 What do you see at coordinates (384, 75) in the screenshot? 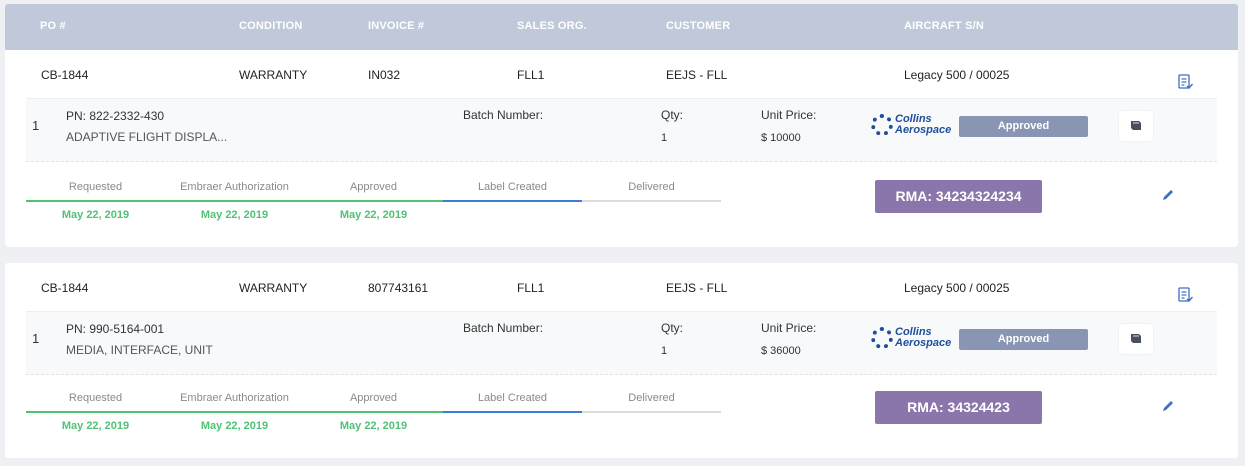
I see `invoice-number: IN032` at bounding box center [384, 75].